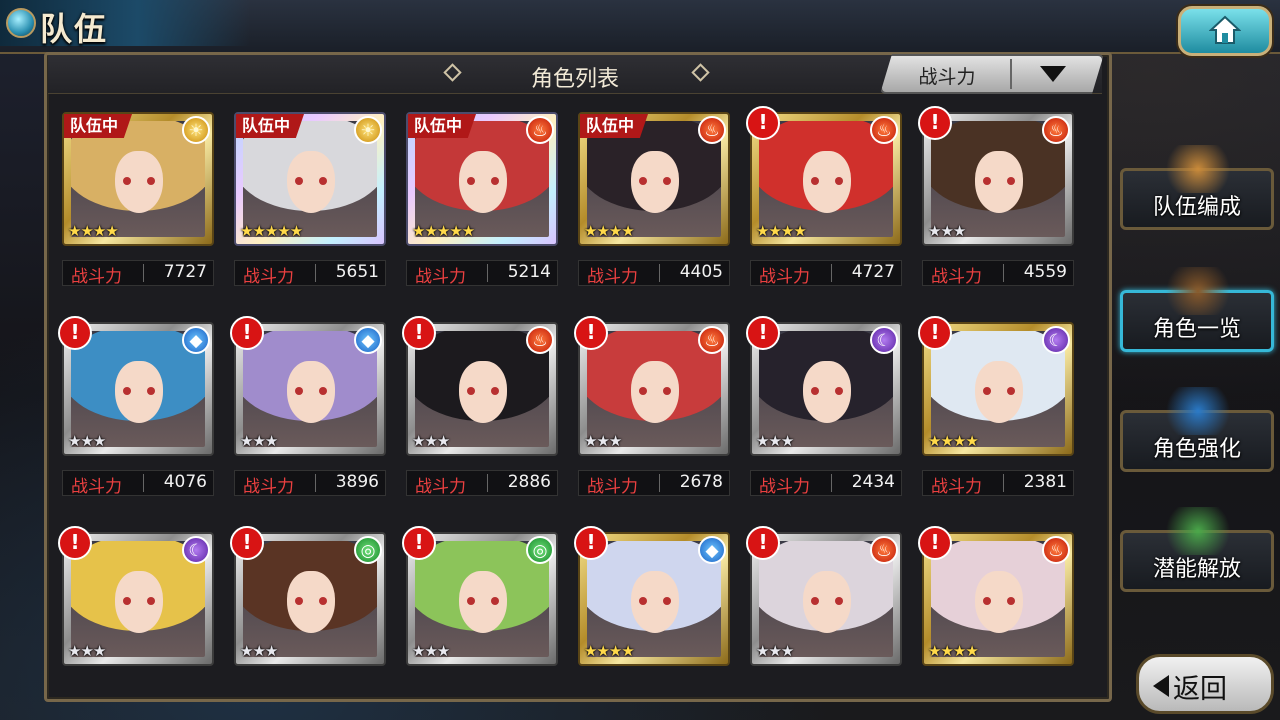 This screenshot has height=720, width=1280. Describe the element at coordinates (1045, 272) in the screenshot. I see `power-value: 4559` at that location.